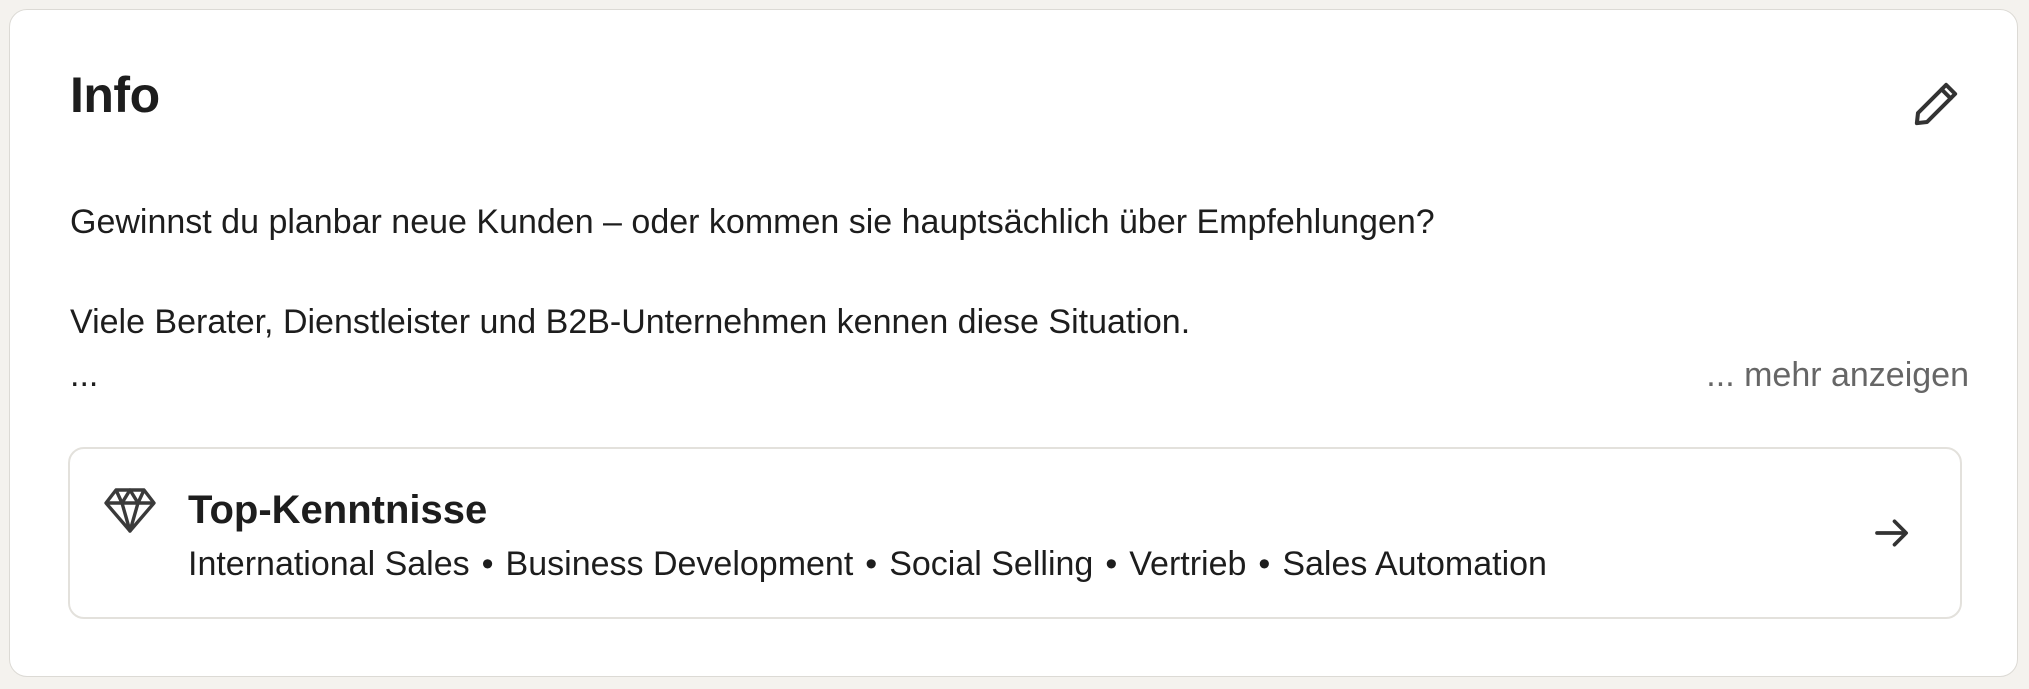 This screenshot has height=689, width=2029. Describe the element at coordinates (679, 564) in the screenshot. I see `skill-item: Business Development` at that location.